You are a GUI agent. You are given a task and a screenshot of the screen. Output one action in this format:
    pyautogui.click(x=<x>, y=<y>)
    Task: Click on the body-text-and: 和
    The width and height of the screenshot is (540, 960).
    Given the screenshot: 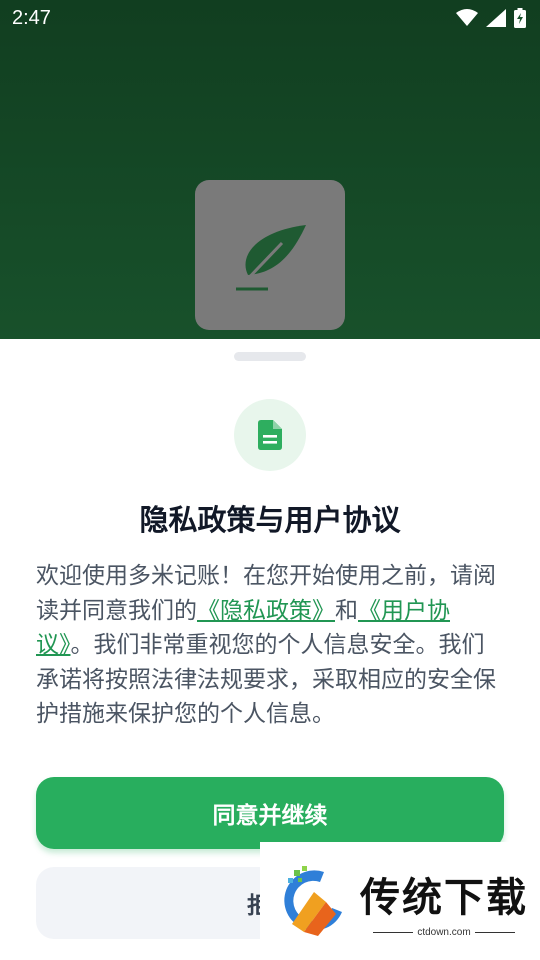 What is the action you would take?
    pyautogui.click(x=346, y=610)
    